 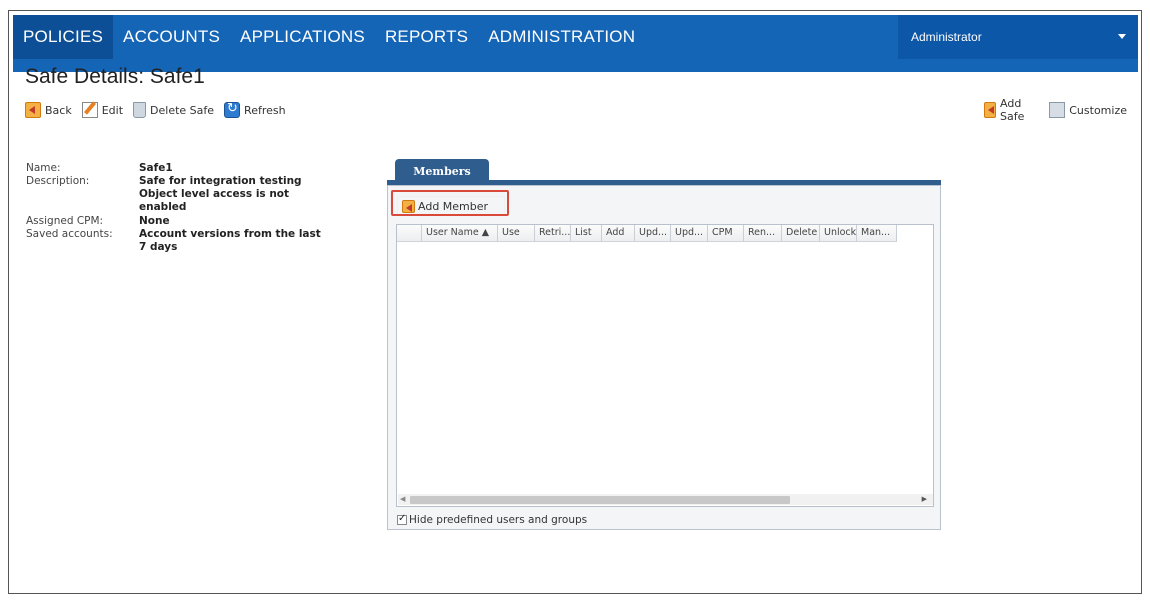 What do you see at coordinates (302, 37) in the screenshot?
I see `nav-applications: APPLICATIONS` at bounding box center [302, 37].